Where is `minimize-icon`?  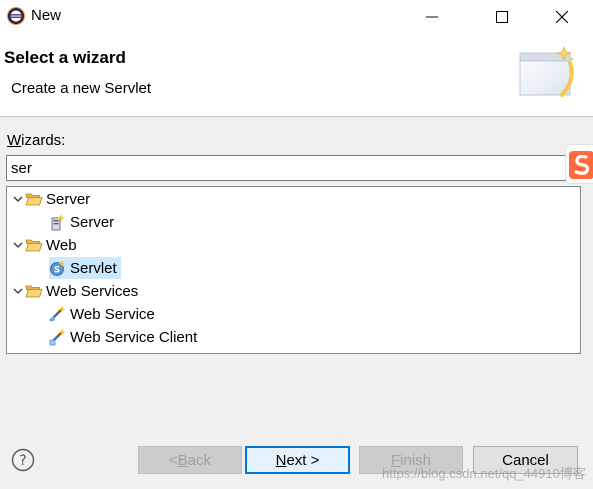 minimize-icon is located at coordinates (432, 16).